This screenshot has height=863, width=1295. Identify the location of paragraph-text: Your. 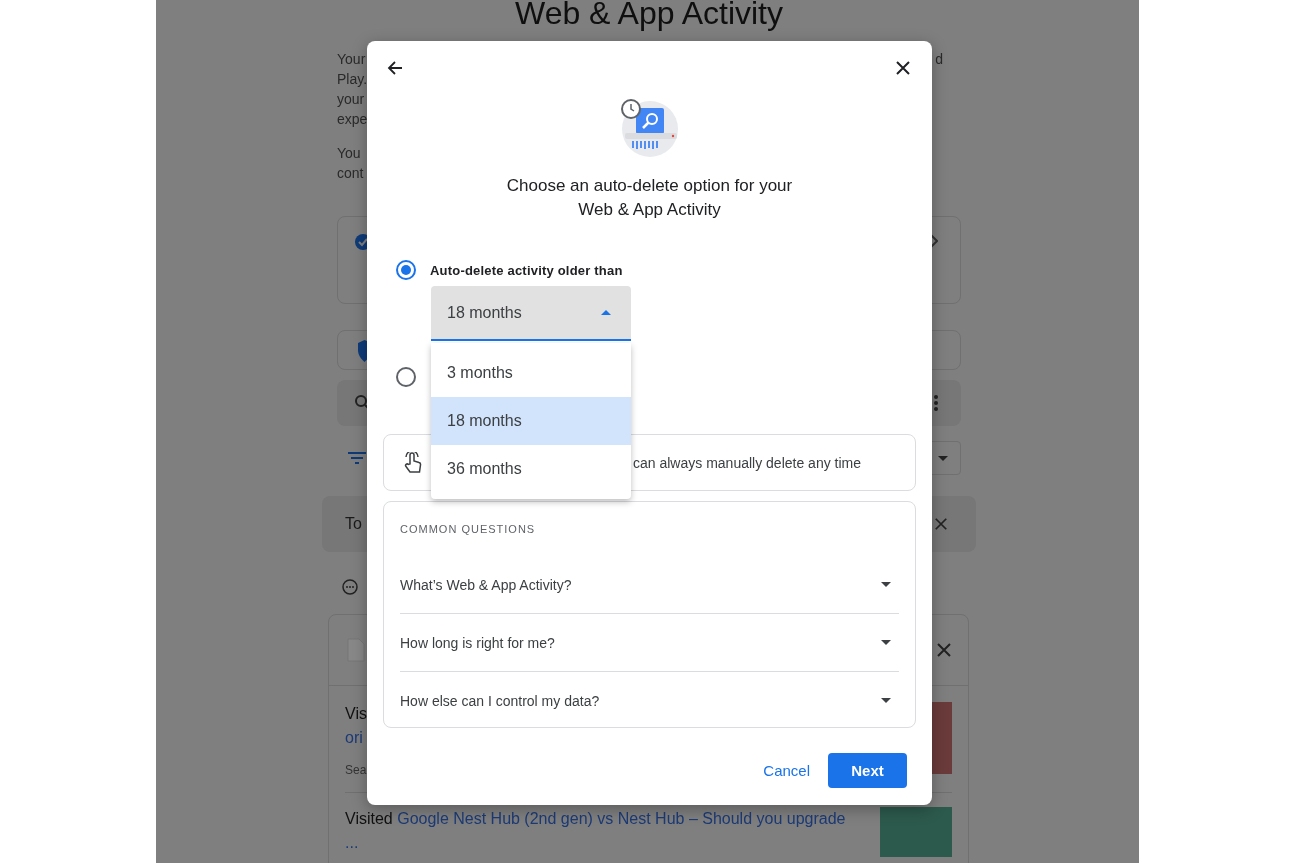
(351, 59).